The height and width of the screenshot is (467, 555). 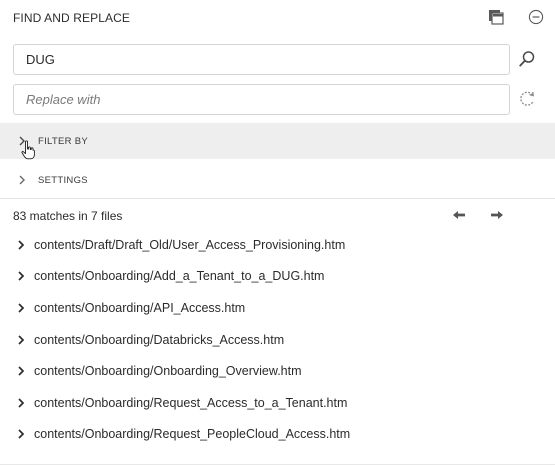 What do you see at coordinates (277, 141) in the screenshot?
I see `filter-by-section: FILTER BY` at bounding box center [277, 141].